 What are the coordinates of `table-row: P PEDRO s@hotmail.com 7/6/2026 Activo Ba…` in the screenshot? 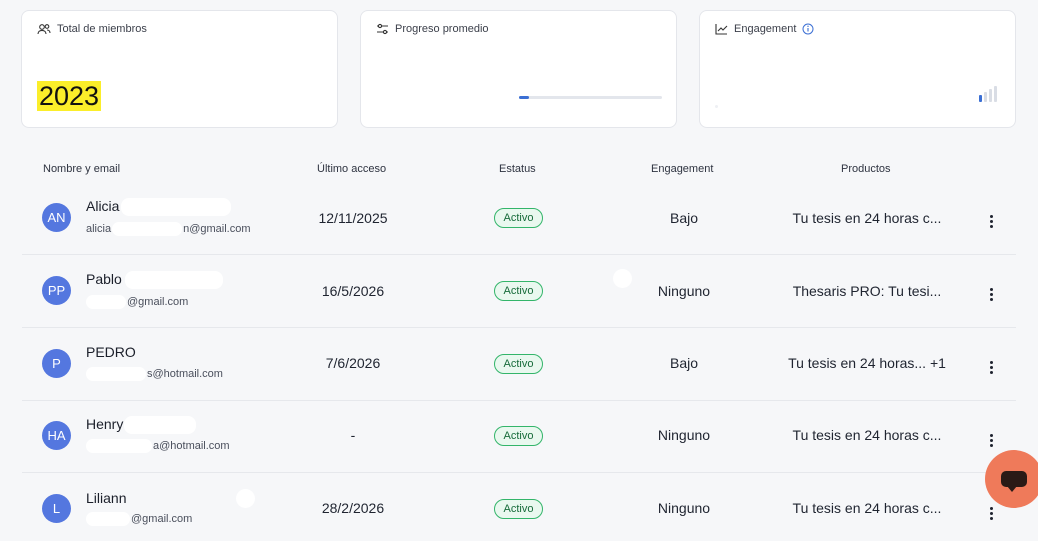 It's located at (519, 364).